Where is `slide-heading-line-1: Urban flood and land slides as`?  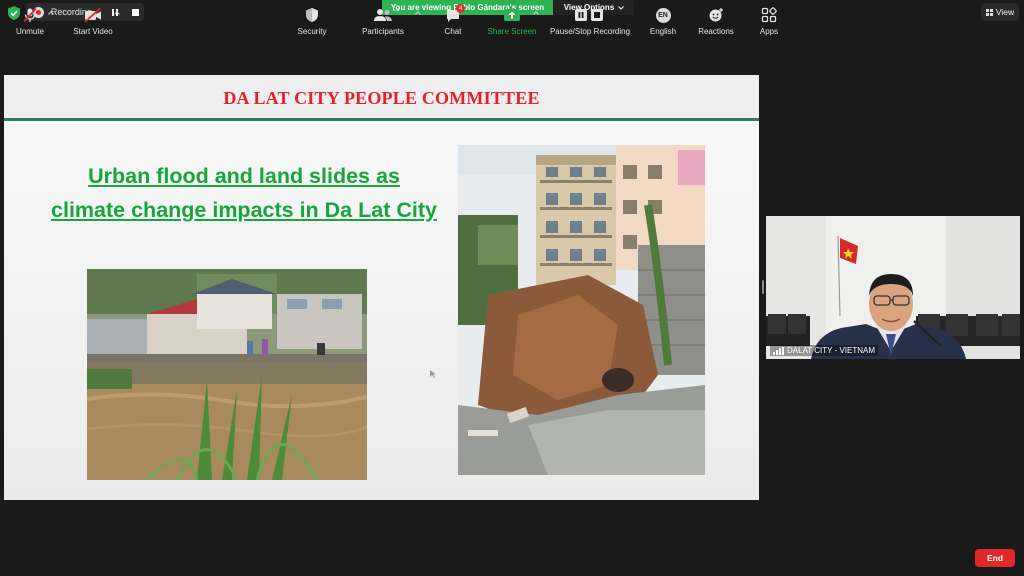
slide-heading-line-1: Urban flood and land slides as is located at coordinates (244, 176).